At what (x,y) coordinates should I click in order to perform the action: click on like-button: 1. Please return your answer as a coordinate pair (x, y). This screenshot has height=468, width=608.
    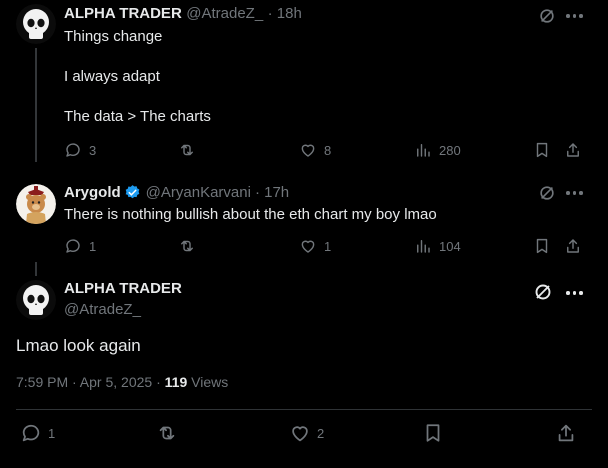
    Looking at the image, I should click on (315, 246).